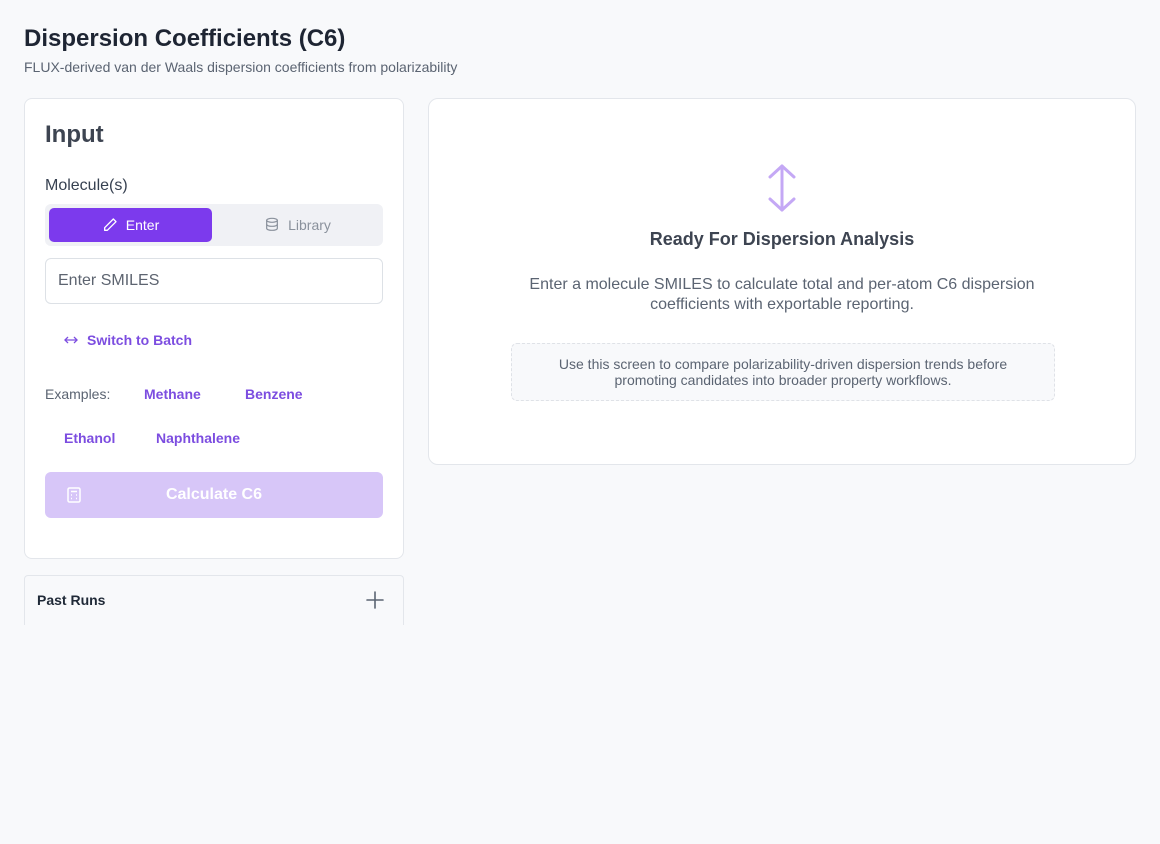 Image resolution: width=1160 pixels, height=844 pixels. Describe the element at coordinates (782, 239) in the screenshot. I see `ready-title: Ready For Dispersion Analysis` at that location.